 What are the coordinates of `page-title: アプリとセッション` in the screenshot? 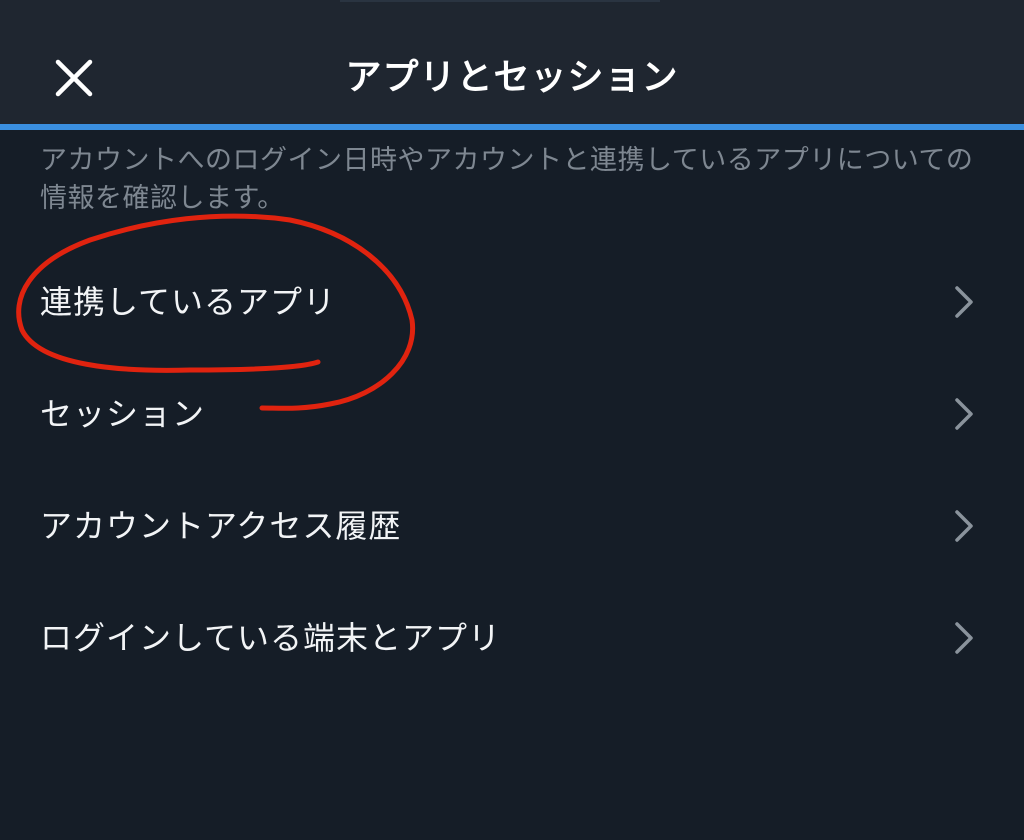 It's located at (512, 77).